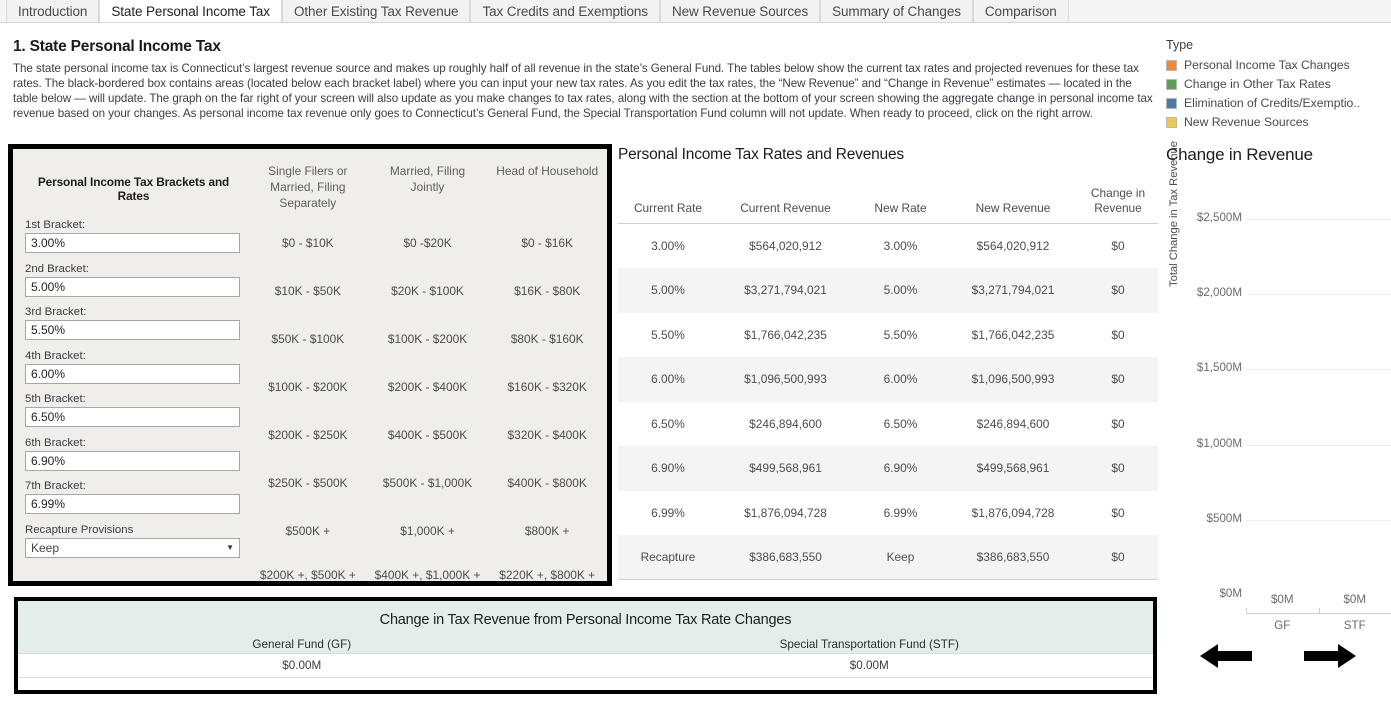 The image size is (1391, 707). What do you see at coordinates (1272, 103) in the screenshot?
I see `legend-item-label: Elimination of Credits/Exemptio..` at bounding box center [1272, 103].